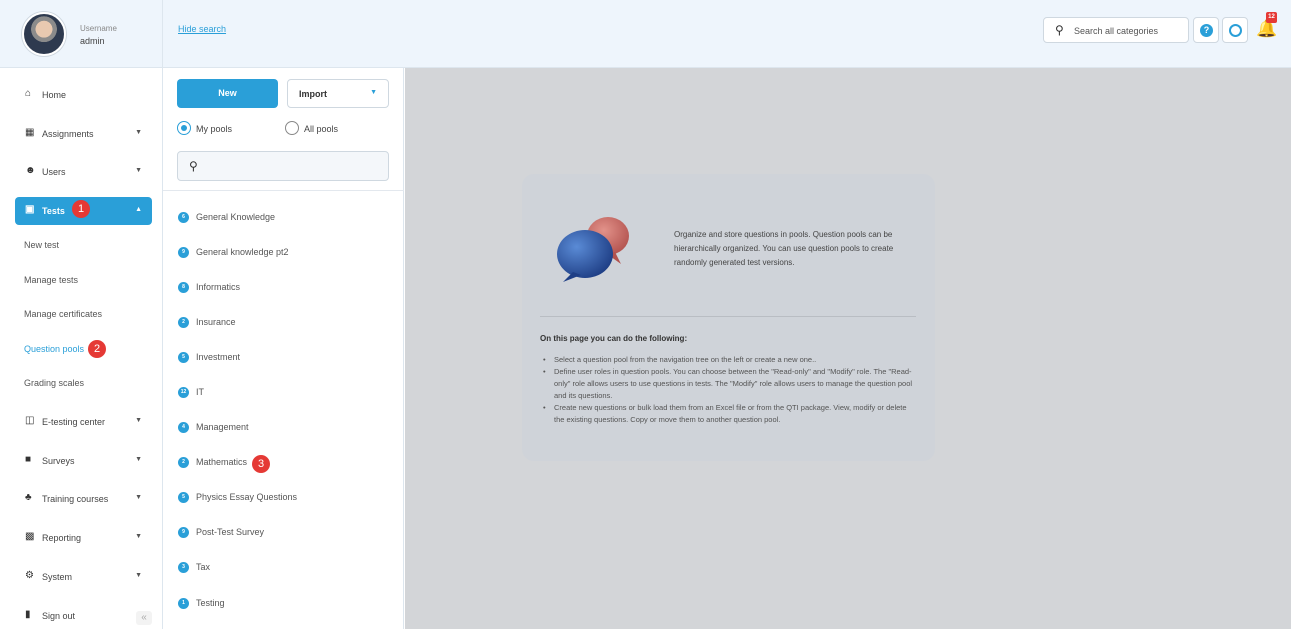  What do you see at coordinates (83, 172) in the screenshot?
I see `sidebar-item-users: ☻ Users ▼` at bounding box center [83, 172].